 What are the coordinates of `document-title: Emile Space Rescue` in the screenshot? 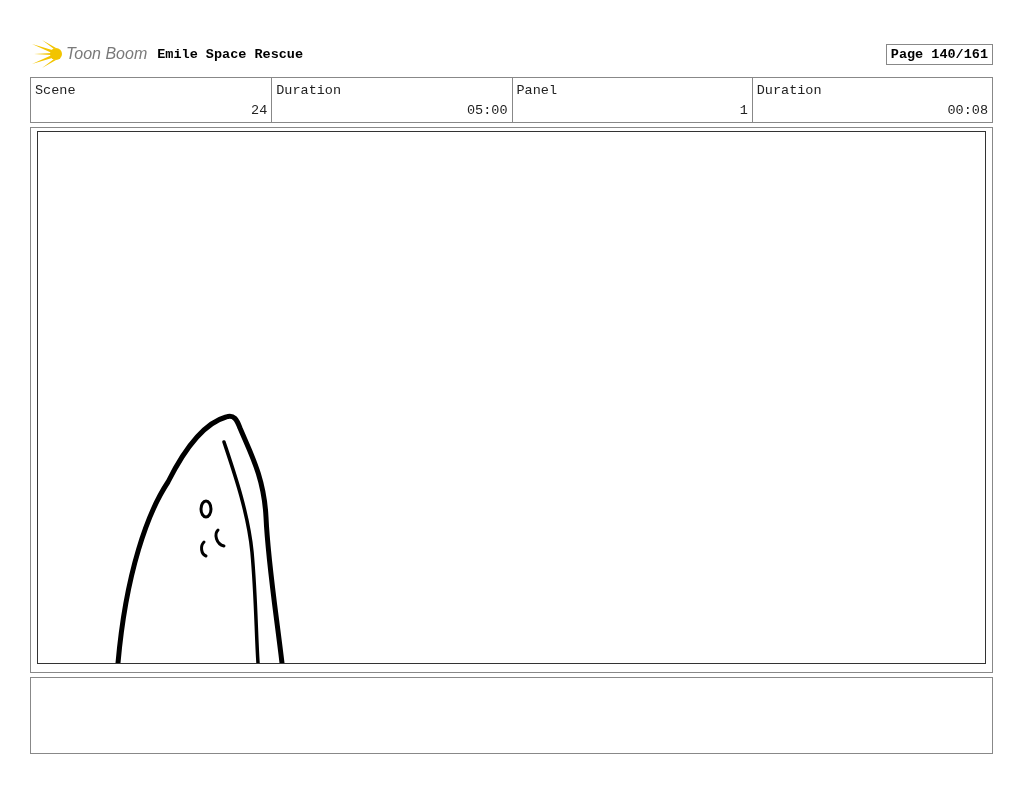 It's located at (230, 54).